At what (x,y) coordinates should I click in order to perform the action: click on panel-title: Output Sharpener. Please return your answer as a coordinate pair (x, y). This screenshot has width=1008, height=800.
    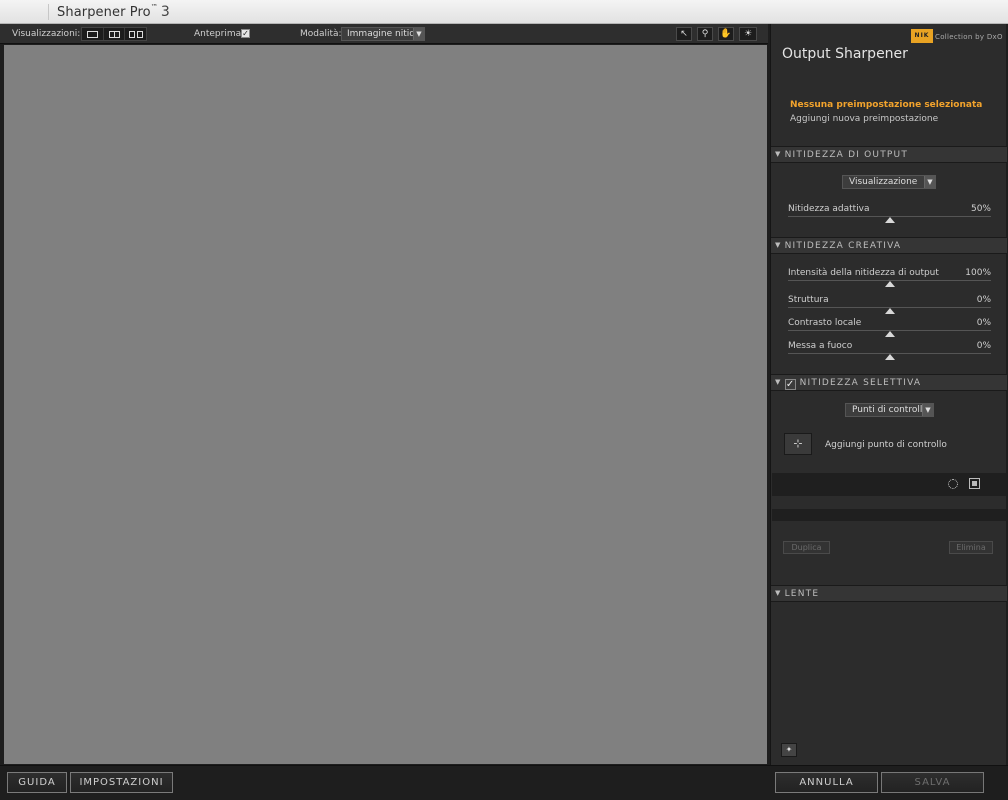
    Looking at the image, I should click on (845, 54).